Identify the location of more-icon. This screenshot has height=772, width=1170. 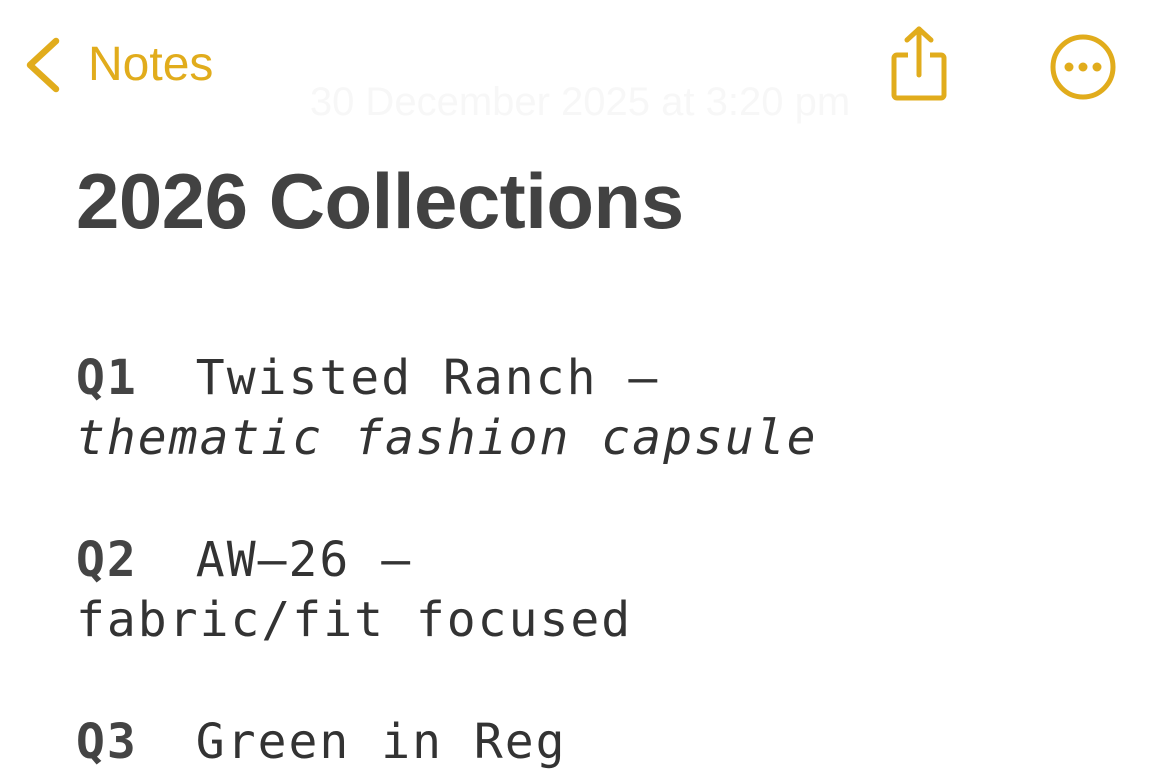
(1083, 67).